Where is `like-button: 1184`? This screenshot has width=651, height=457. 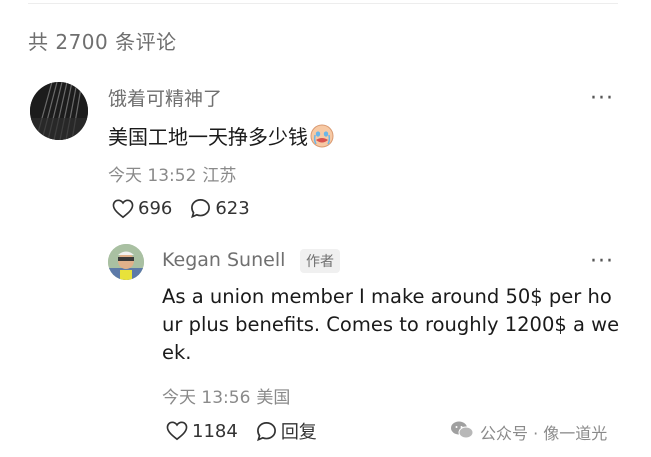
like-button: 1184 is located at coordinates (202, 431).